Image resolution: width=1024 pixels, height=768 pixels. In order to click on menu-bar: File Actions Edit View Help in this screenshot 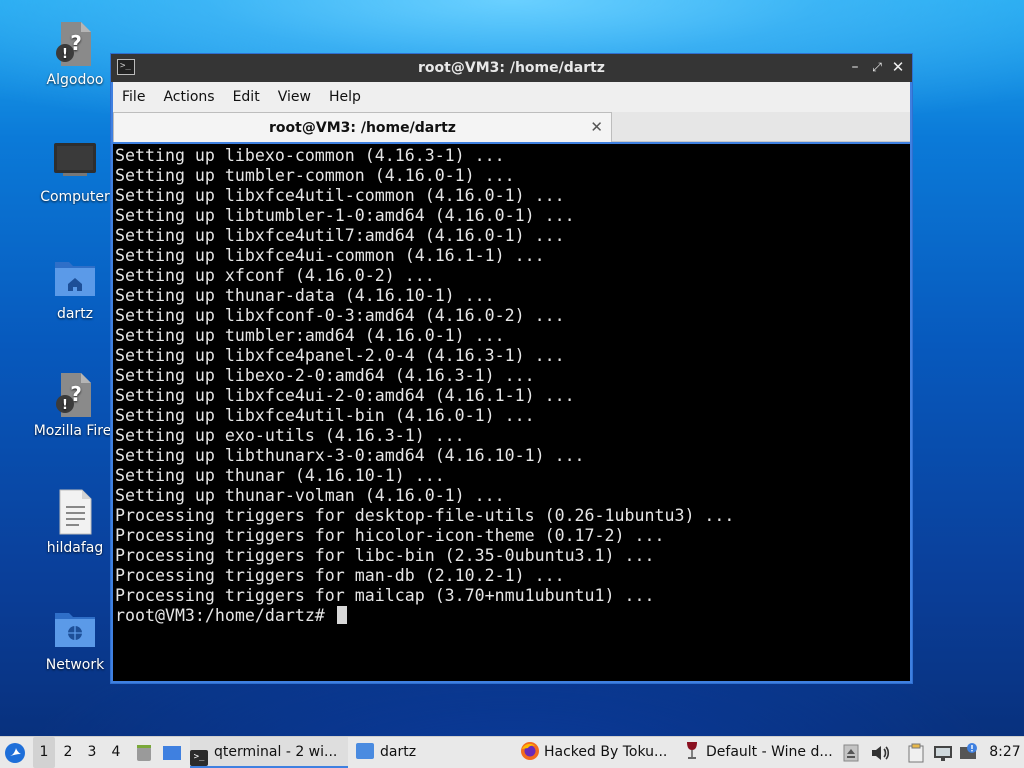, I will do `click(511, 97)`.